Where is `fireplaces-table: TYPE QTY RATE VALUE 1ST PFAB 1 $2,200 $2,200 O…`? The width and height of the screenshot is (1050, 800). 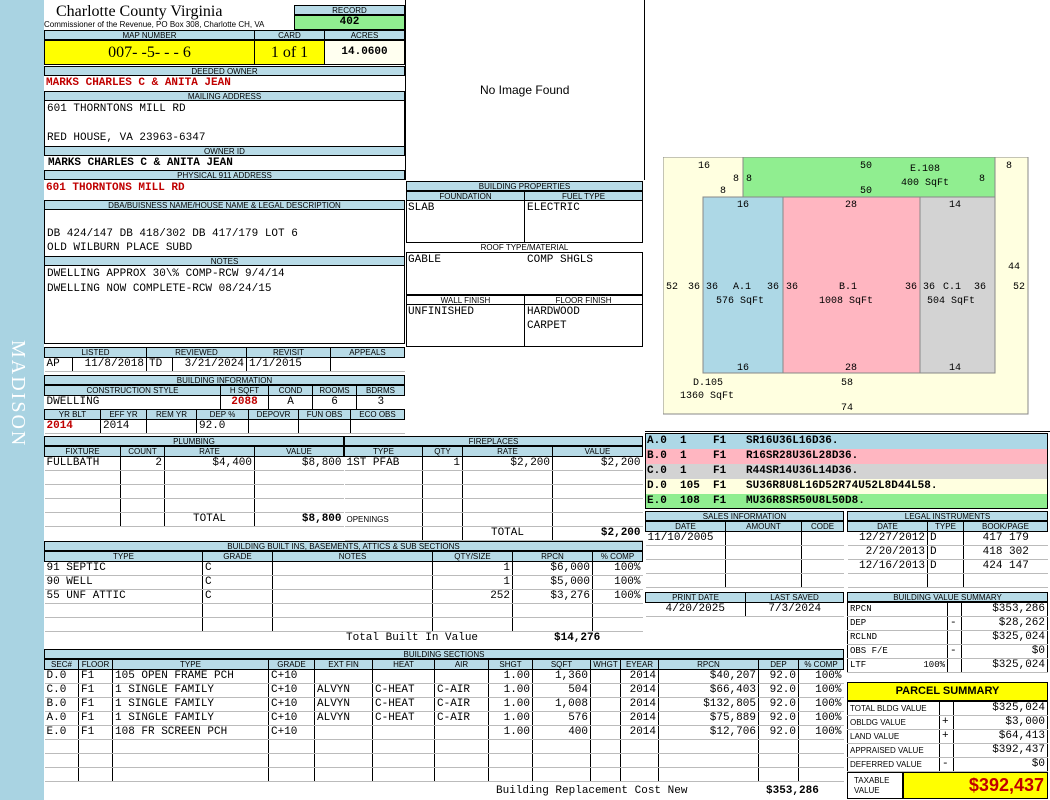
fireplaces-table: TYPE QTY RATE VALUE 1ST PFAB 1 $2,200 $2,200 O… is located at coordinates (493, 493).